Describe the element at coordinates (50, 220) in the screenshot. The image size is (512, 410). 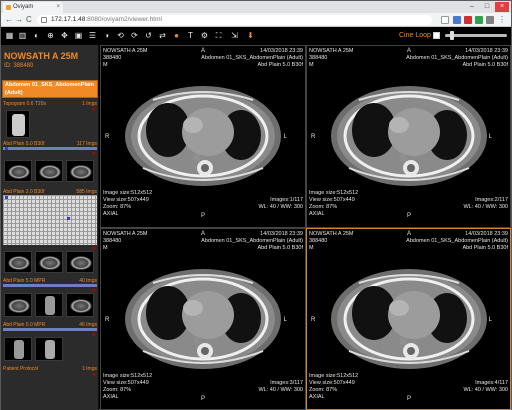
I see `series-load-grid` at that location.